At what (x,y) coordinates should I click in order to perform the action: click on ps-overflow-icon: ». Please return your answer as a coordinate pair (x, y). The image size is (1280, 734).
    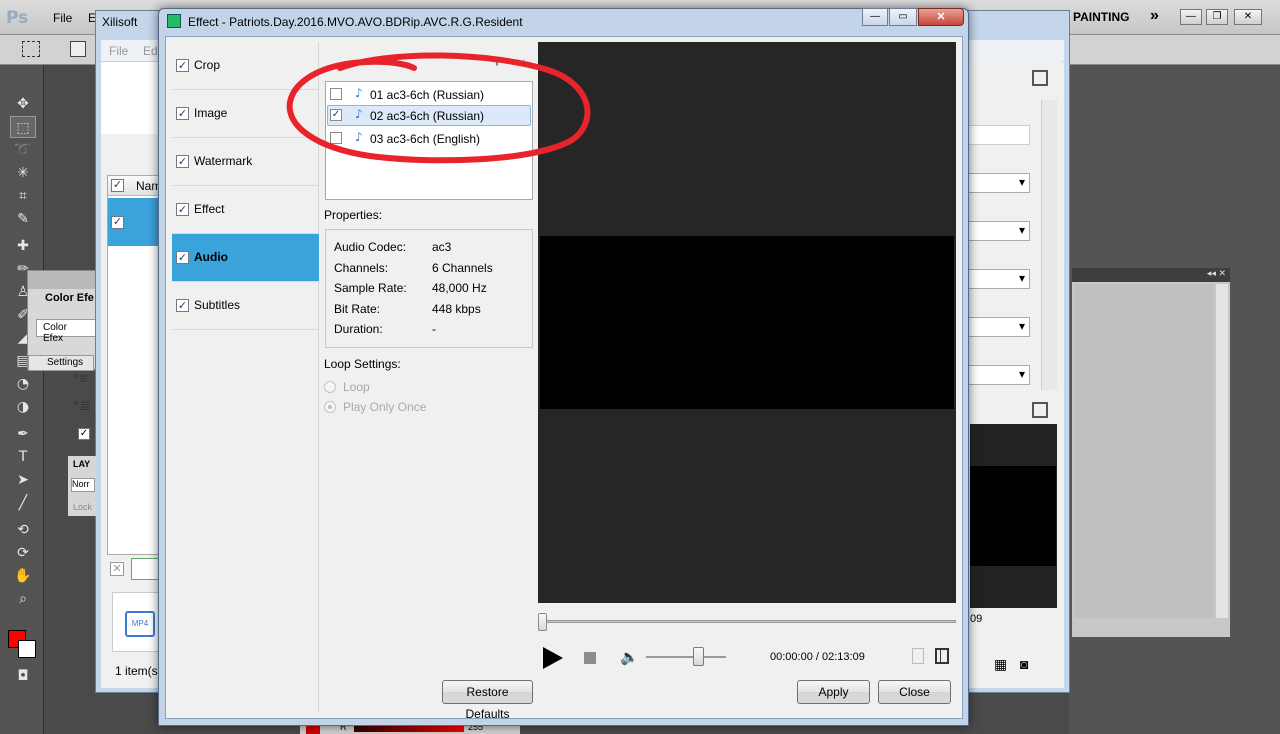
    Looking at the image, I should click on (1154, 16).